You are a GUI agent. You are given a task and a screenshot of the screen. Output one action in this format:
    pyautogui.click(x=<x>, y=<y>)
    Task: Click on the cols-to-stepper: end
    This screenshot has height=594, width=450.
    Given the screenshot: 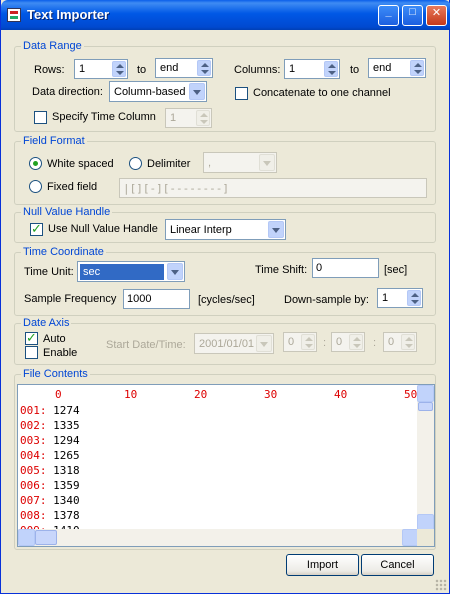 What is the action you would take?
    pyautogui.click(x=397, y=68)
    